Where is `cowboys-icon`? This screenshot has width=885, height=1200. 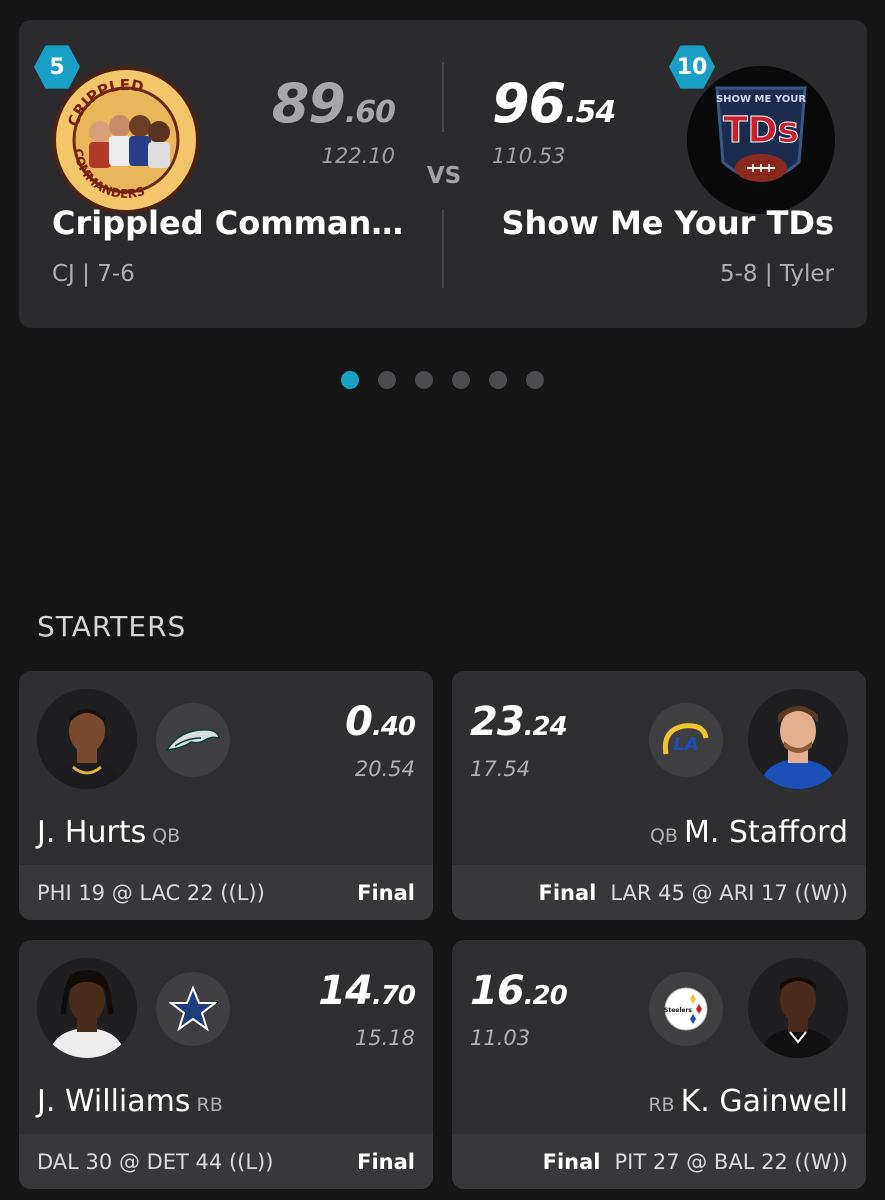
cowboys-icon is located at coordinates (193, 1009).